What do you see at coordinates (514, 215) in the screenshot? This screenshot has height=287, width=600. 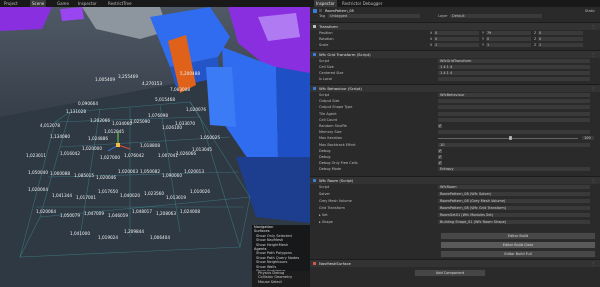 I see `property-value: RoomSet01 (Wfc Modules Set)` at bounding box center [514, 215].